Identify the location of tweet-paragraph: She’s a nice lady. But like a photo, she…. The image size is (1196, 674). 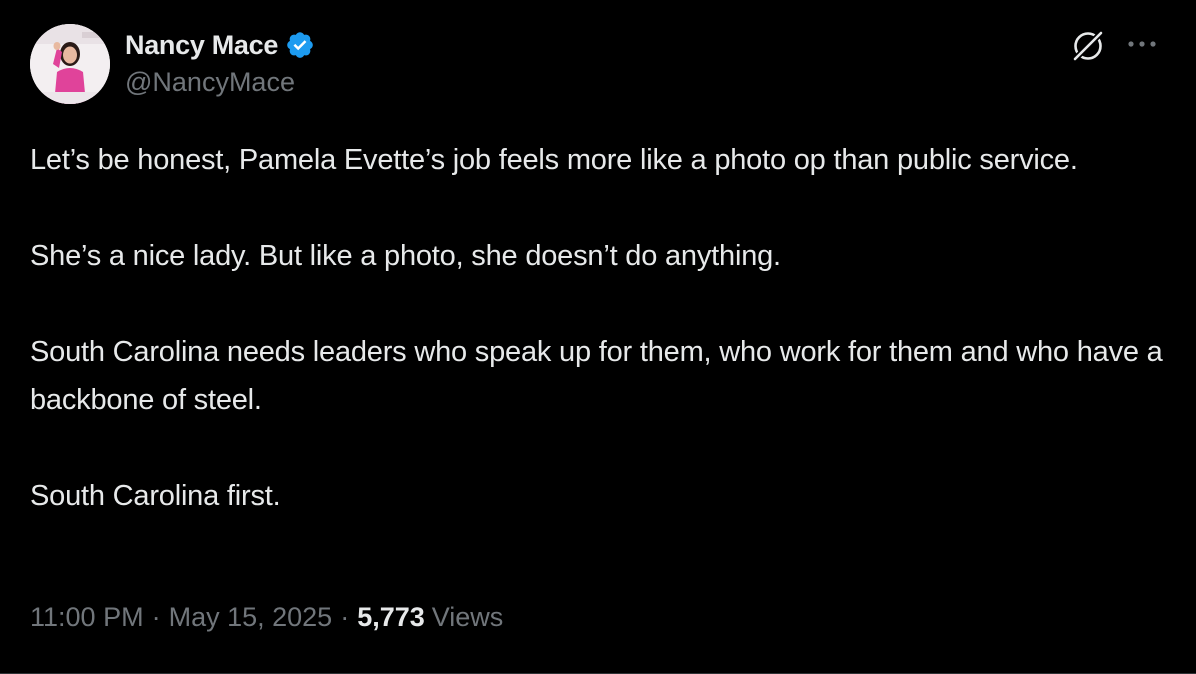
(405, 256).